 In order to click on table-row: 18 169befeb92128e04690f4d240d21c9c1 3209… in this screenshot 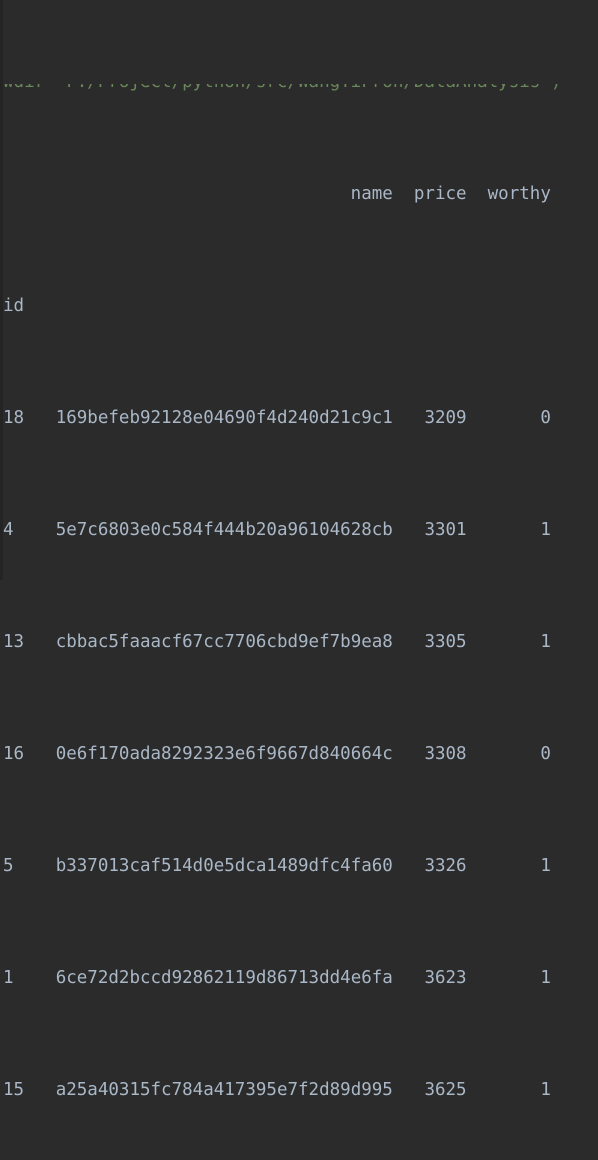, I will do `click(300, 418)`.